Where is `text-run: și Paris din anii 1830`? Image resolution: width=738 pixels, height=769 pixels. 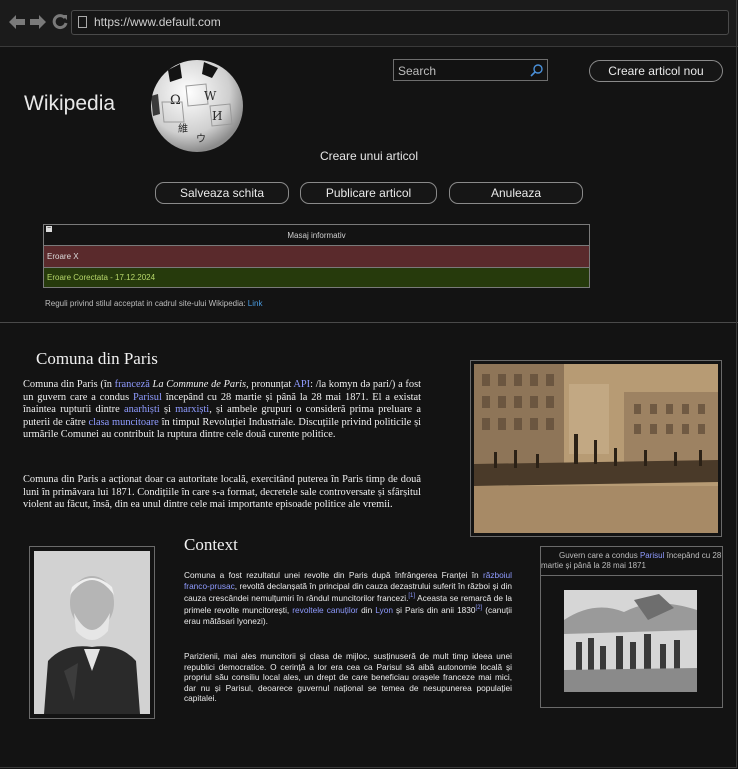
text-run: și Paris din anii 1830 is located at coordinates (434, 610).